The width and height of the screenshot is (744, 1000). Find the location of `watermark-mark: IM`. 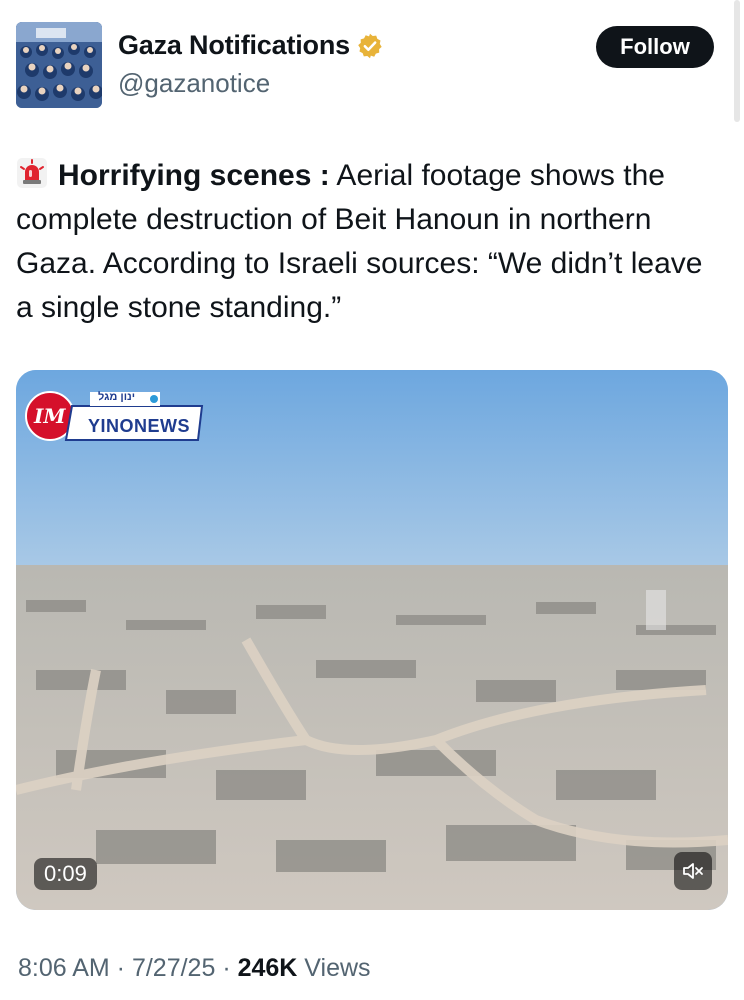

watermark-mark: IM is located at coordinates (50, 416).